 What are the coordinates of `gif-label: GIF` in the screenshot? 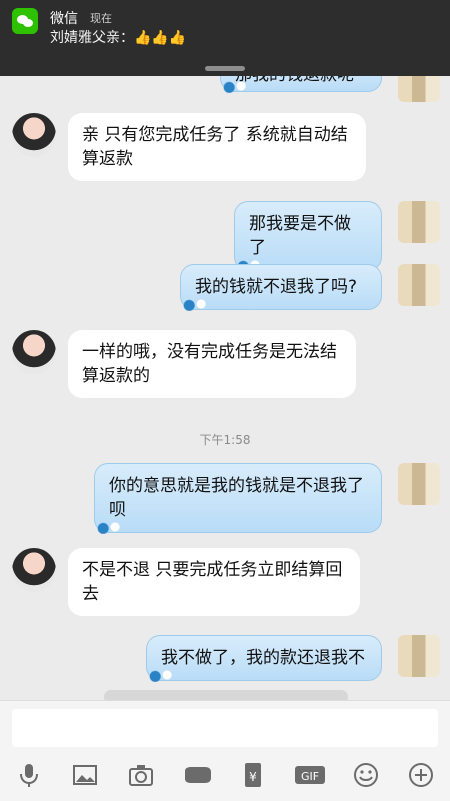 It's located at (310, 776).